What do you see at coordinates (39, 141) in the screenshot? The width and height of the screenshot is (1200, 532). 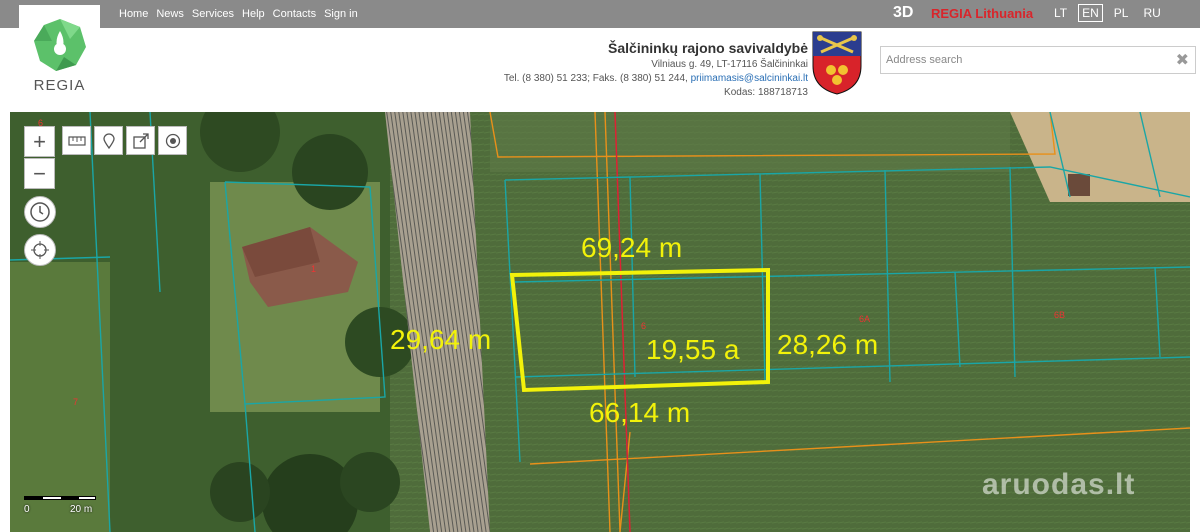 I see `zoom-in-button: +` at bounding box center [39, 141].